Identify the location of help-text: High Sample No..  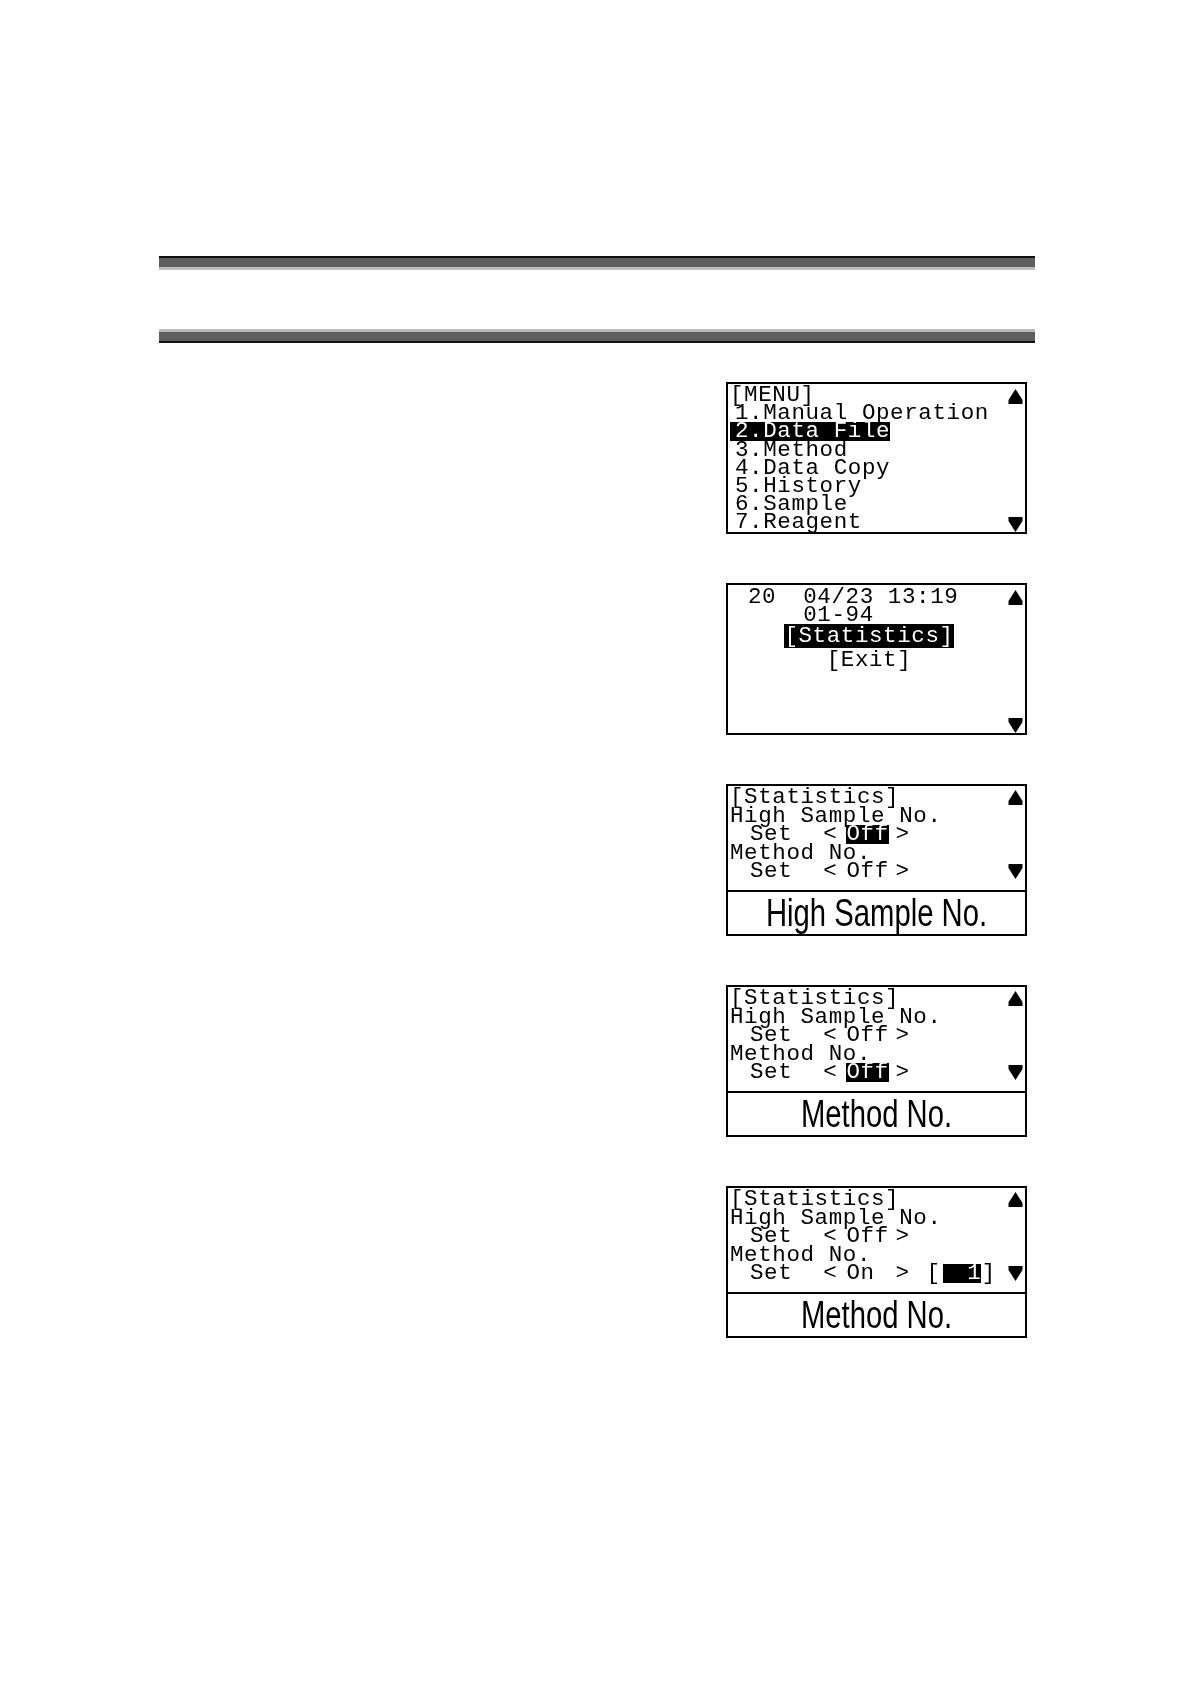
(876, 913).